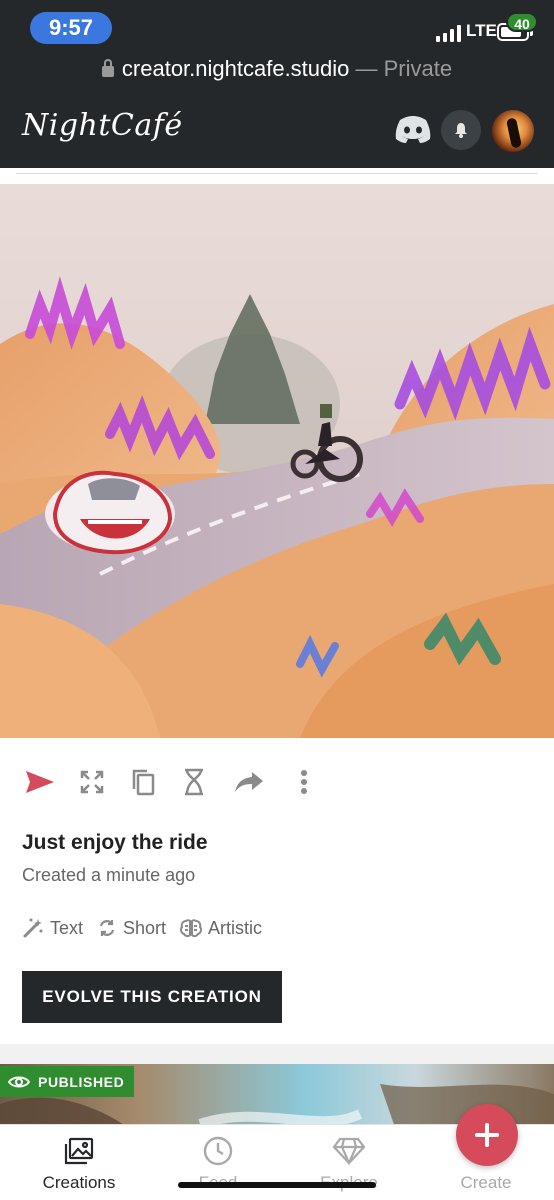 This screenshot has height=1200, width=554. What do you see at coordinates (486, 1182) in the screenshot?
I see `nav-label: Create` at bounding box center [486, 1182].